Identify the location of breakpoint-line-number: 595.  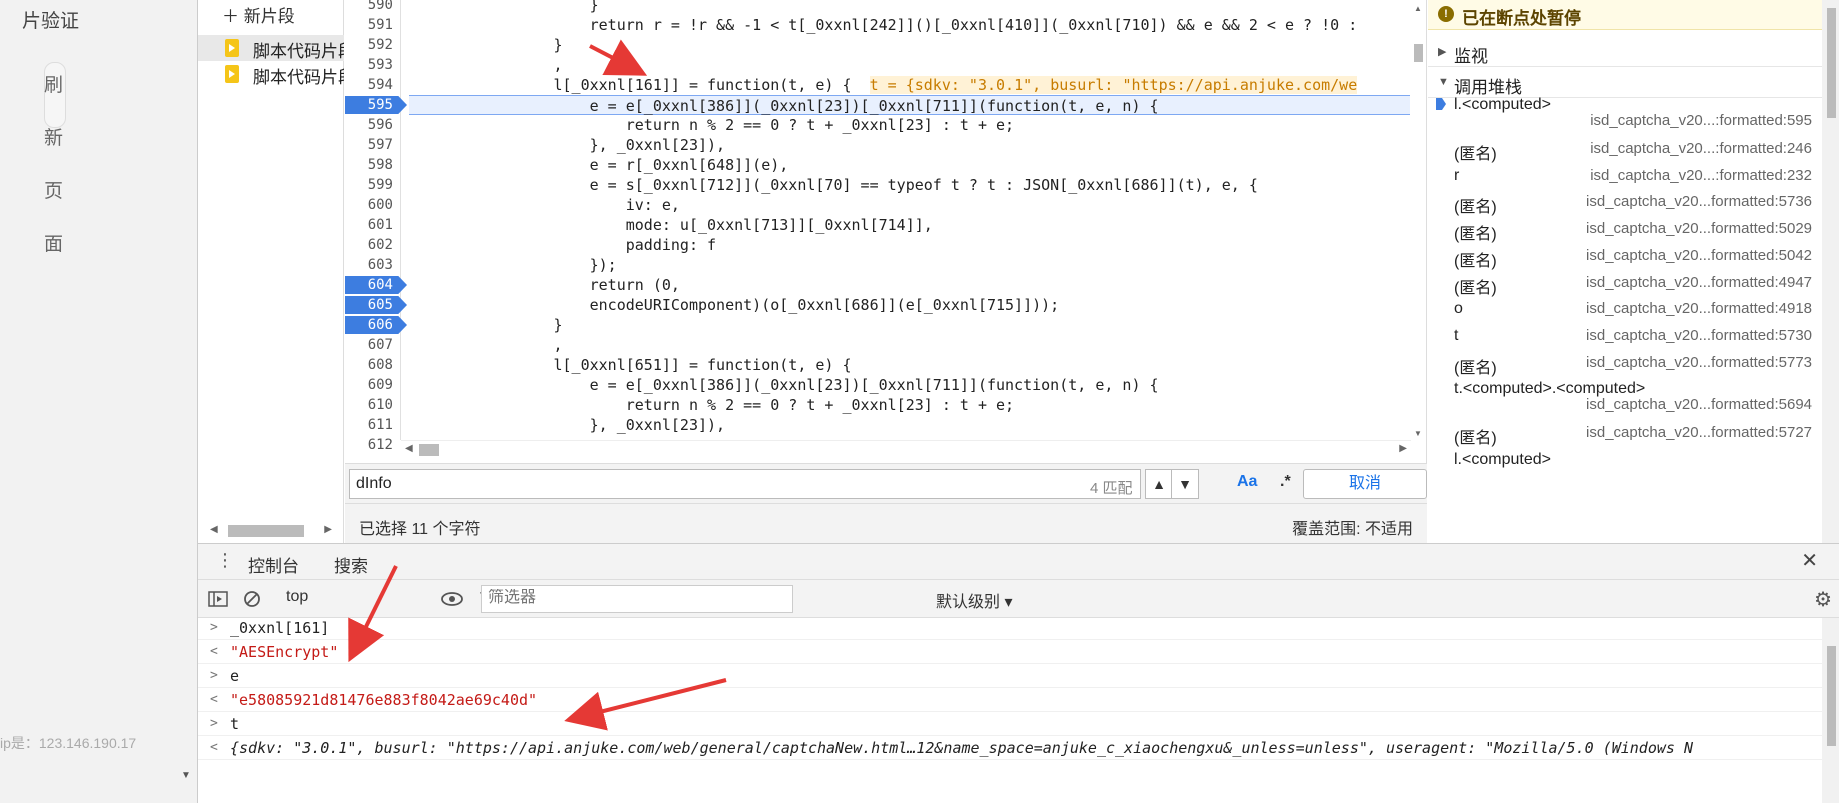
(373, 105).